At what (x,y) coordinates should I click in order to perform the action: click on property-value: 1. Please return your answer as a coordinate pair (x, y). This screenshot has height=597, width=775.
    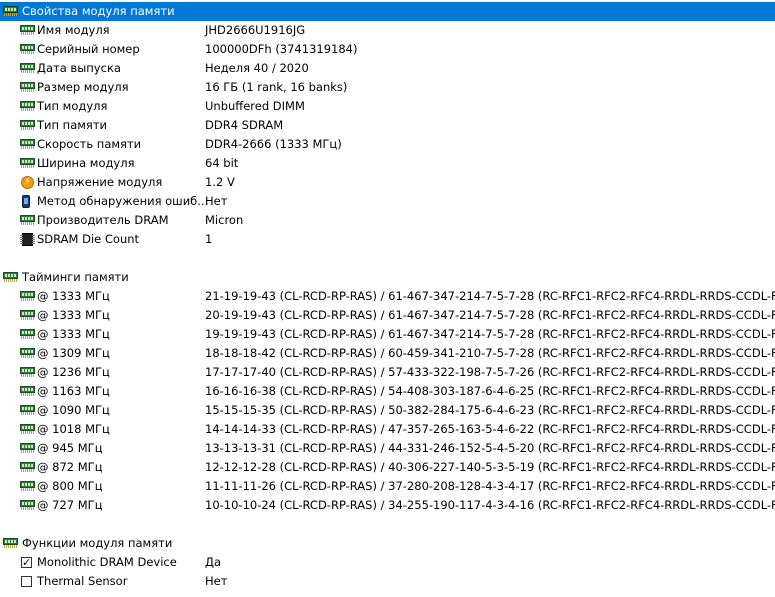
    Looking at the image, I should click on (209, 239).